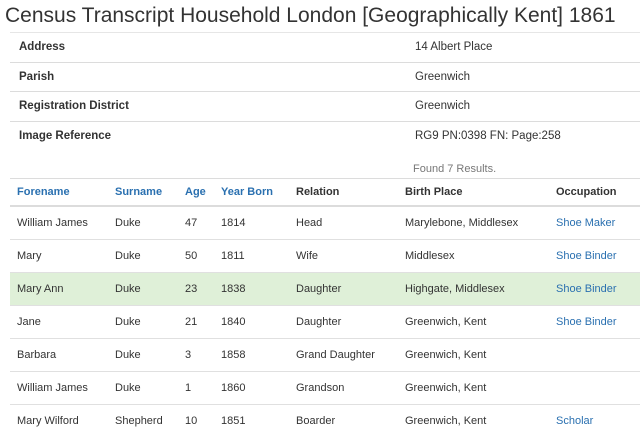  I want to click on info-row-address: Address 14 Albert Place, so click(325, 47).